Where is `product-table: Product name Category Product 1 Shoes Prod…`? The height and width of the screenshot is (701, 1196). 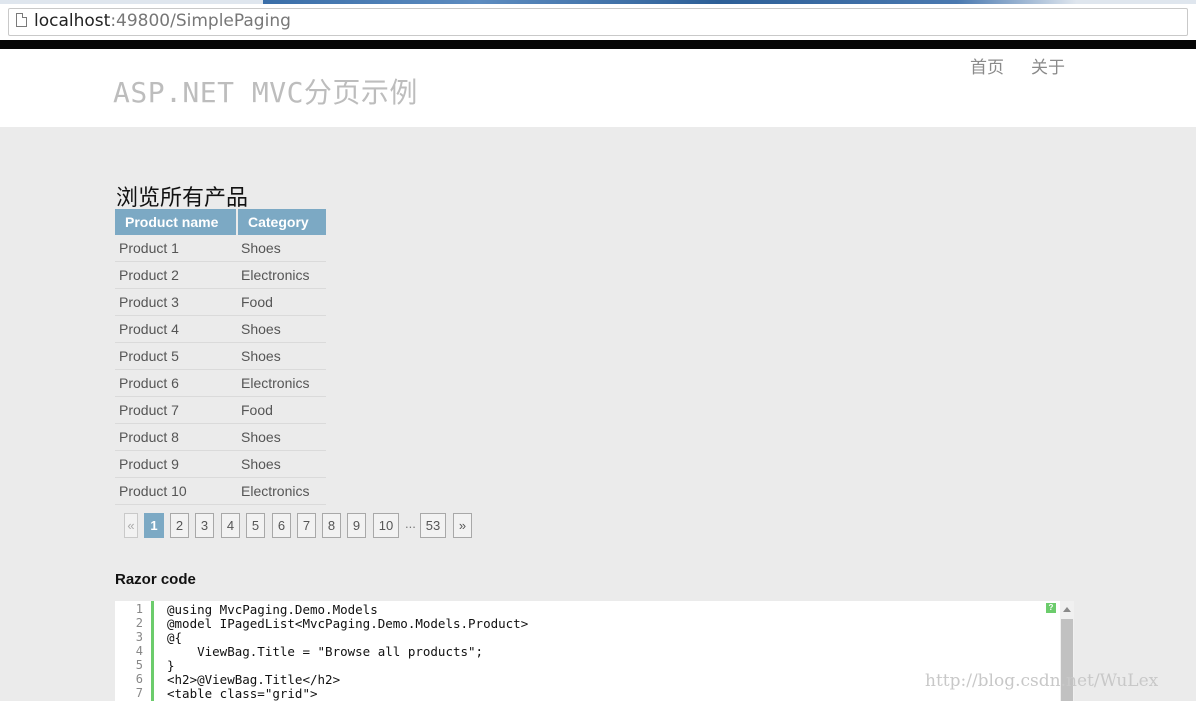
product-table: Product name Category Product 1 Shoes Prod… is located at coordinates (220, 357).